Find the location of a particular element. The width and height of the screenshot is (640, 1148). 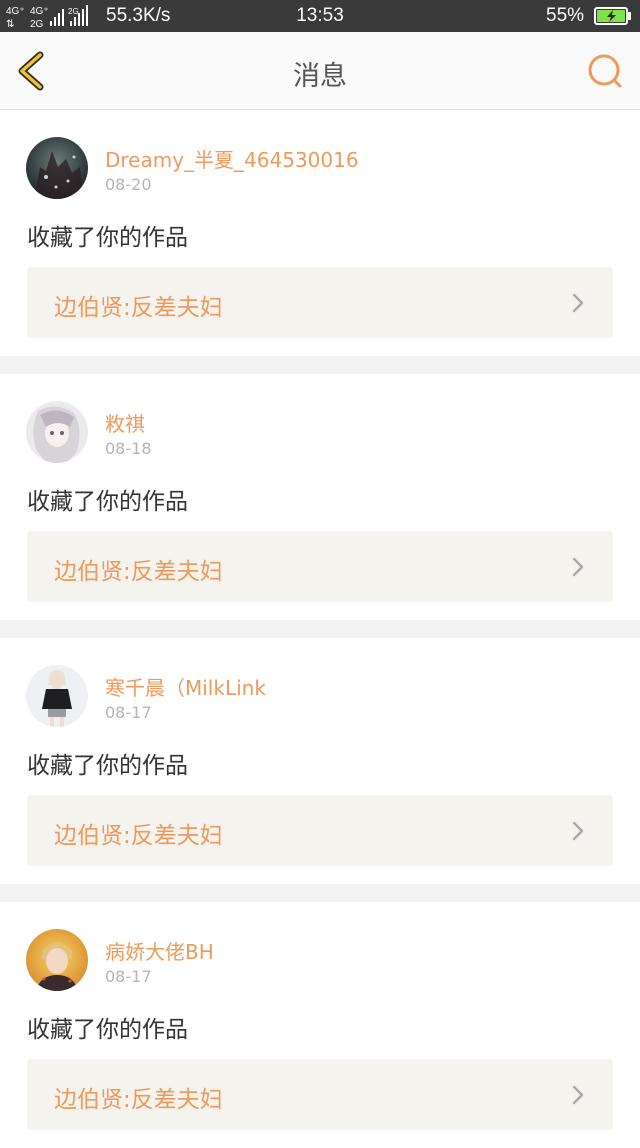

search-icon is located at coordinates (605, 71).